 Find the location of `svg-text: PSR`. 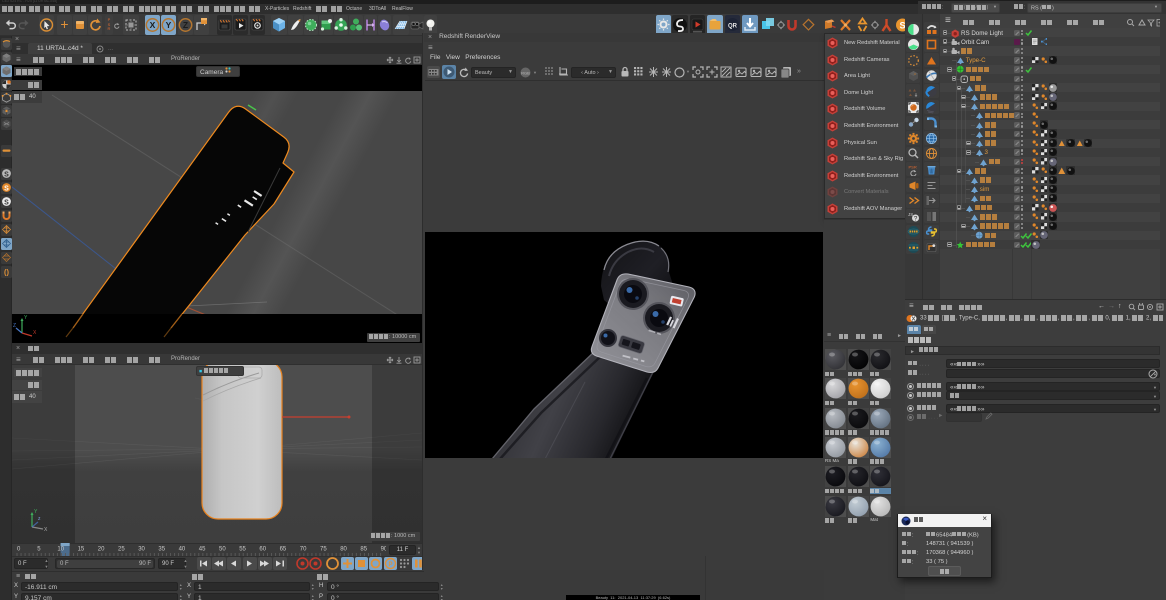

svg-text: PSR is located at coordinates (912, 166).